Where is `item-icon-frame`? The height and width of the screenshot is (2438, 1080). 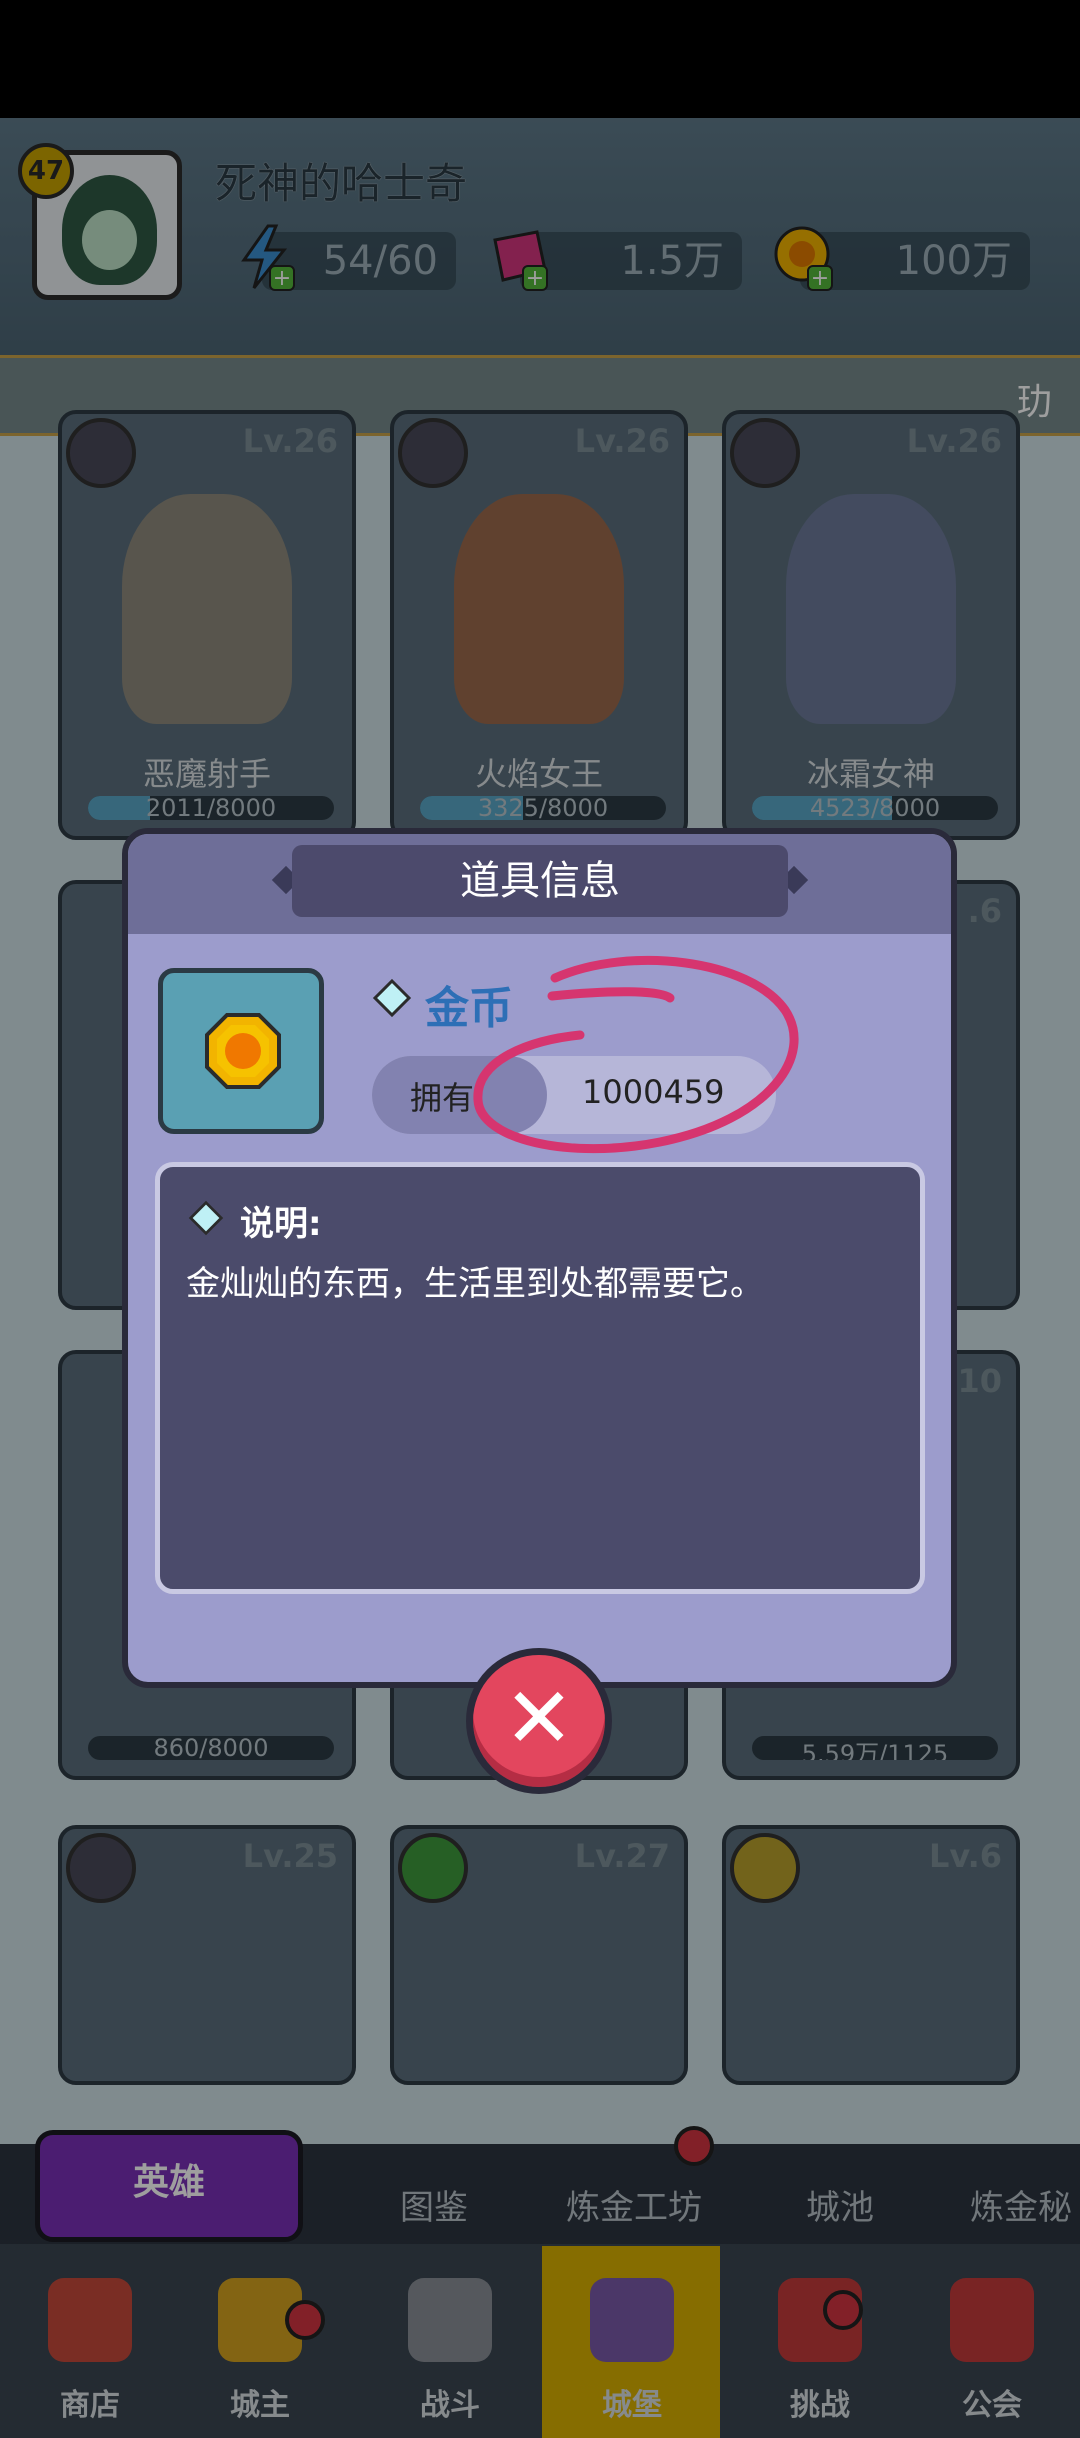 item-icon-frame is located at coordinates (241, 1051).